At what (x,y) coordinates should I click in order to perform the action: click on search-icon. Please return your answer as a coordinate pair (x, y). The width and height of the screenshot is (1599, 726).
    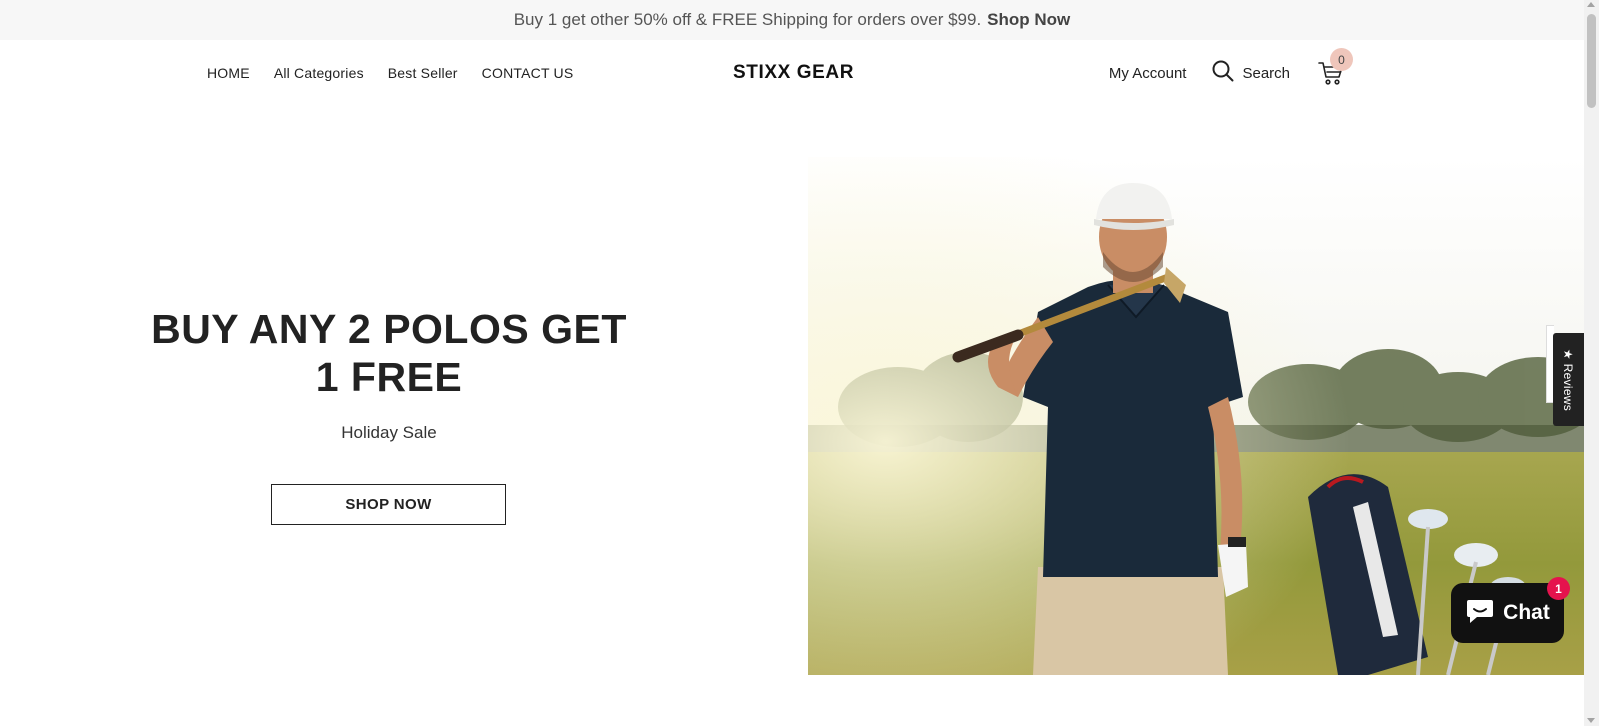
    Looking at the image, I should click on (1223, 73).